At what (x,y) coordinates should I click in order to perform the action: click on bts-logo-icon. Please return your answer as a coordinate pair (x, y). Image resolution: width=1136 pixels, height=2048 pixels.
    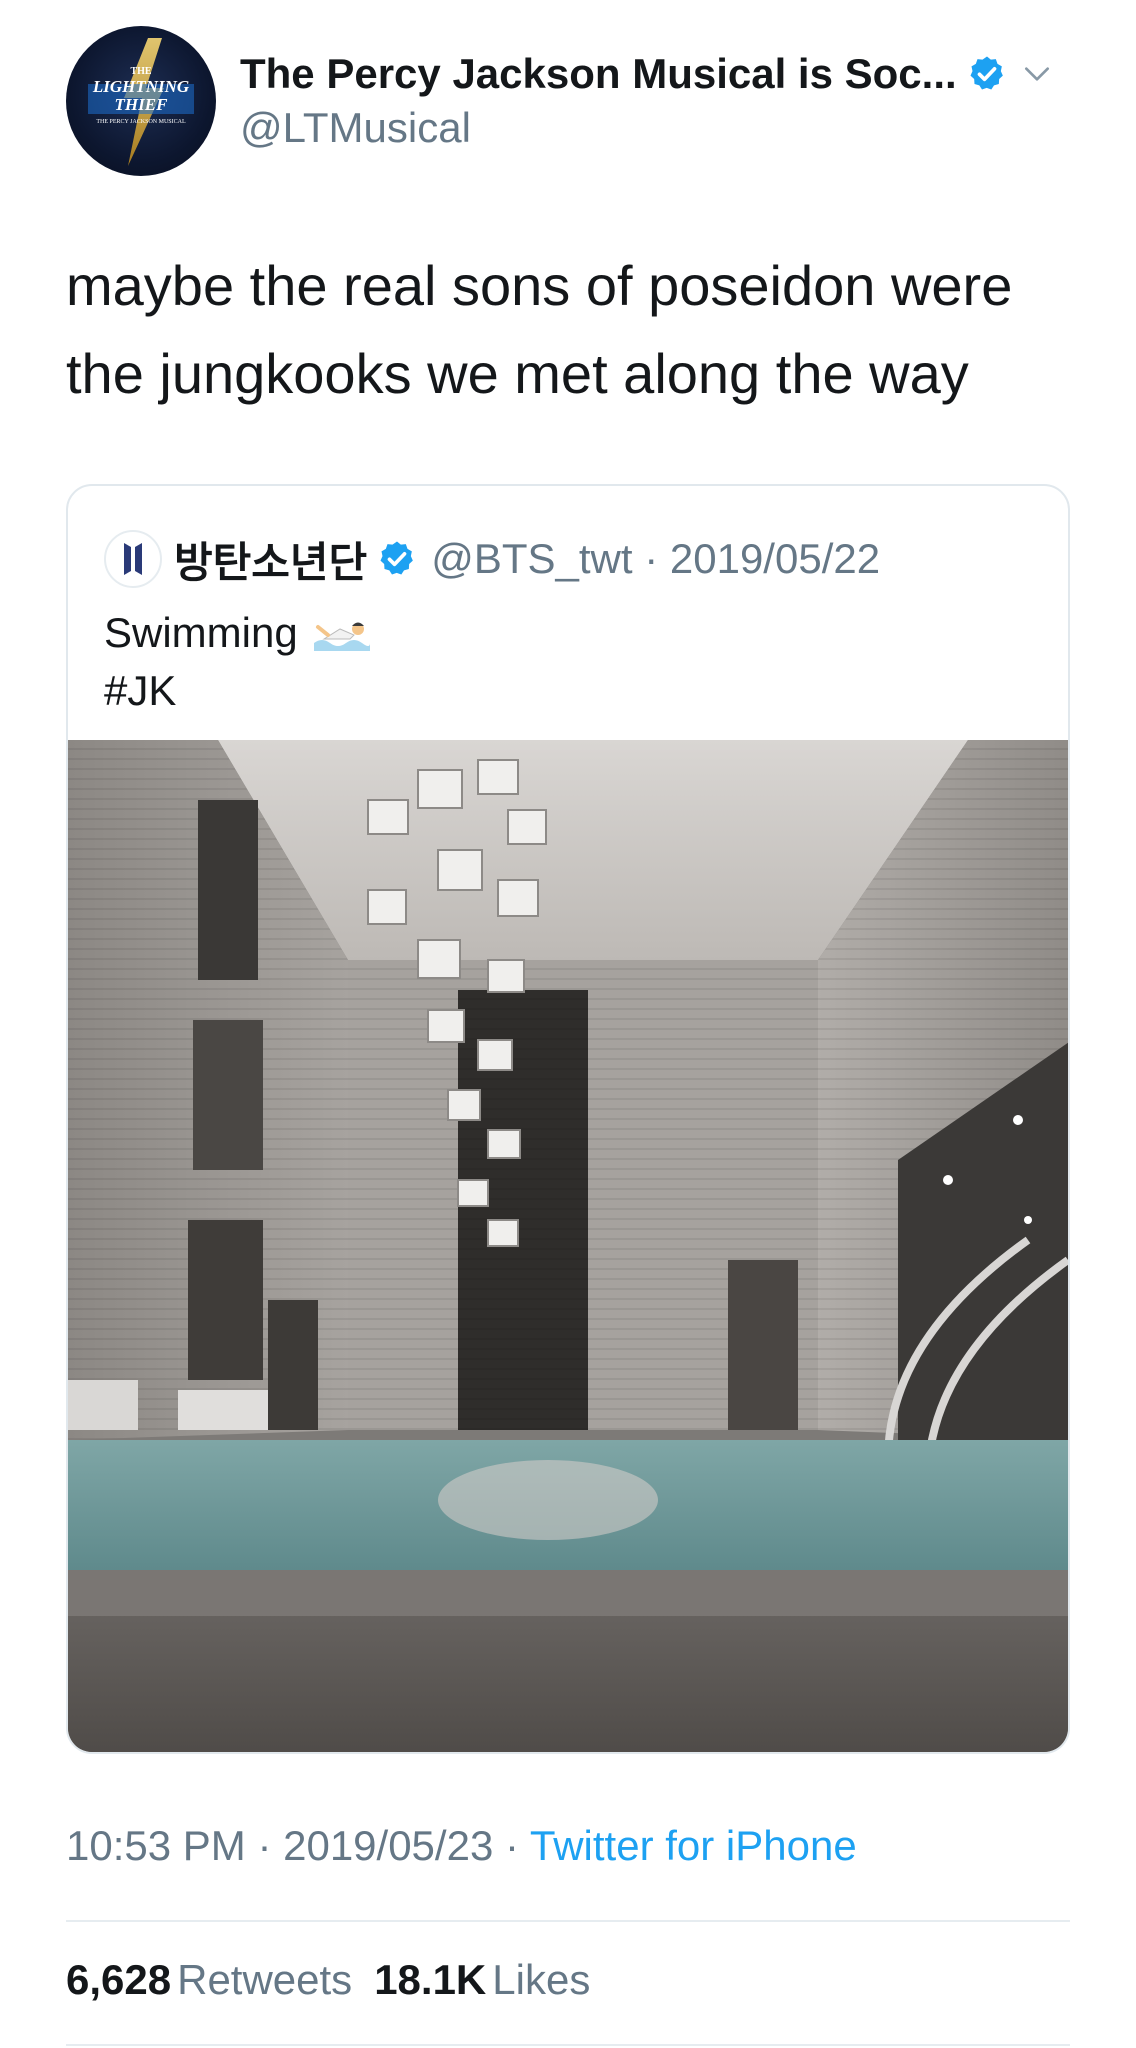
    Looking at the image, I should click on (133, 559).